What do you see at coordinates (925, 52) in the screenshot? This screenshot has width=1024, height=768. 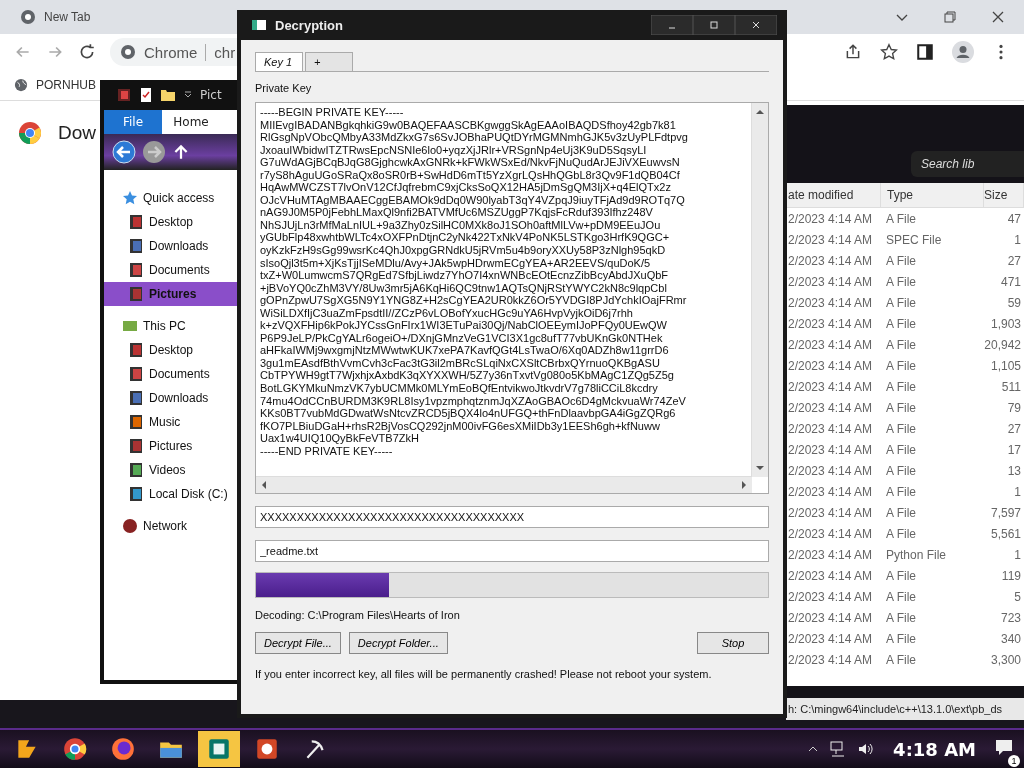 I see `side-panel-icon` at bounding box center [925, 52].